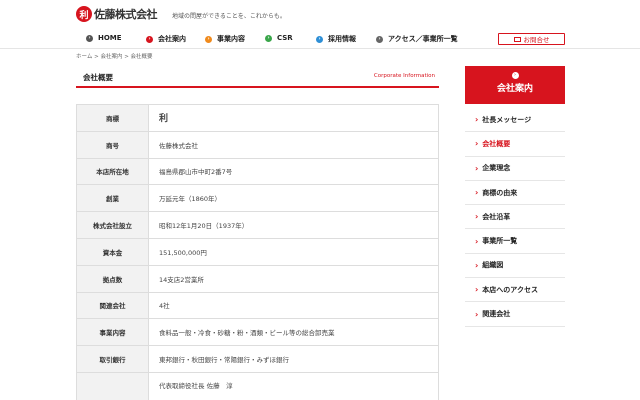 This screenshot has height=400, width=640. What do you see at coordinates (279, 38) in the screenshot?
I see `nav-csr: › CSR` at bounding box center [279, 38].